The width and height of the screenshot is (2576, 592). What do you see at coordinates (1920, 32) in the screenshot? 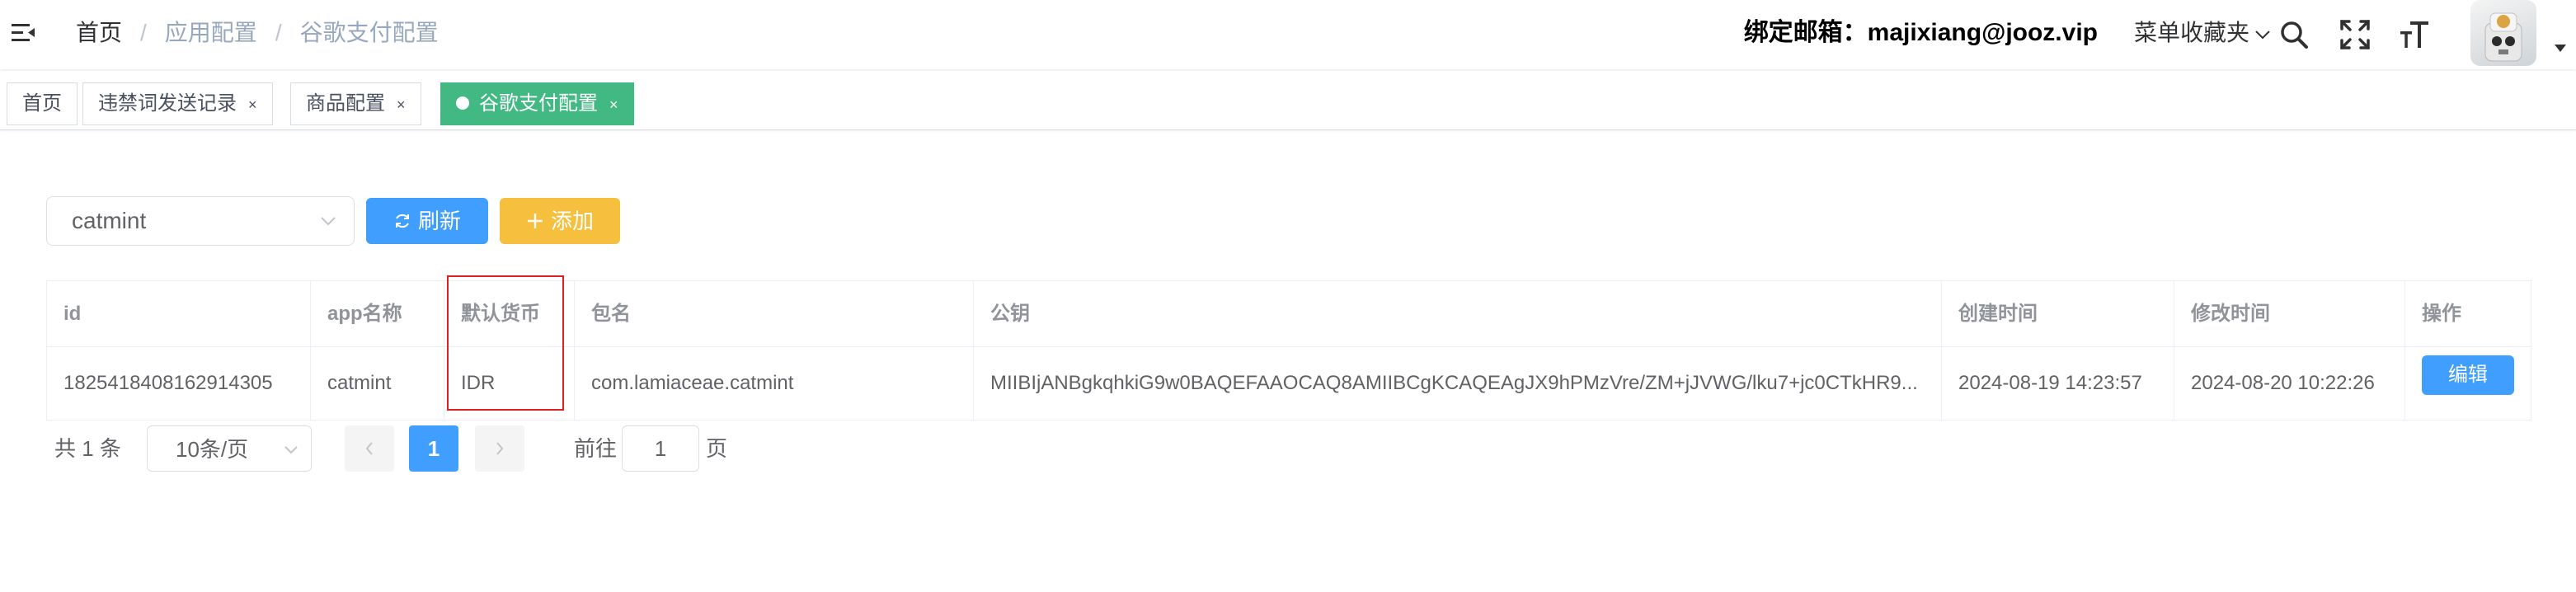
I see `bind-email-text: 绑定邮箱：majixiang@jooz.vip` at bounding box center [1920, 32].